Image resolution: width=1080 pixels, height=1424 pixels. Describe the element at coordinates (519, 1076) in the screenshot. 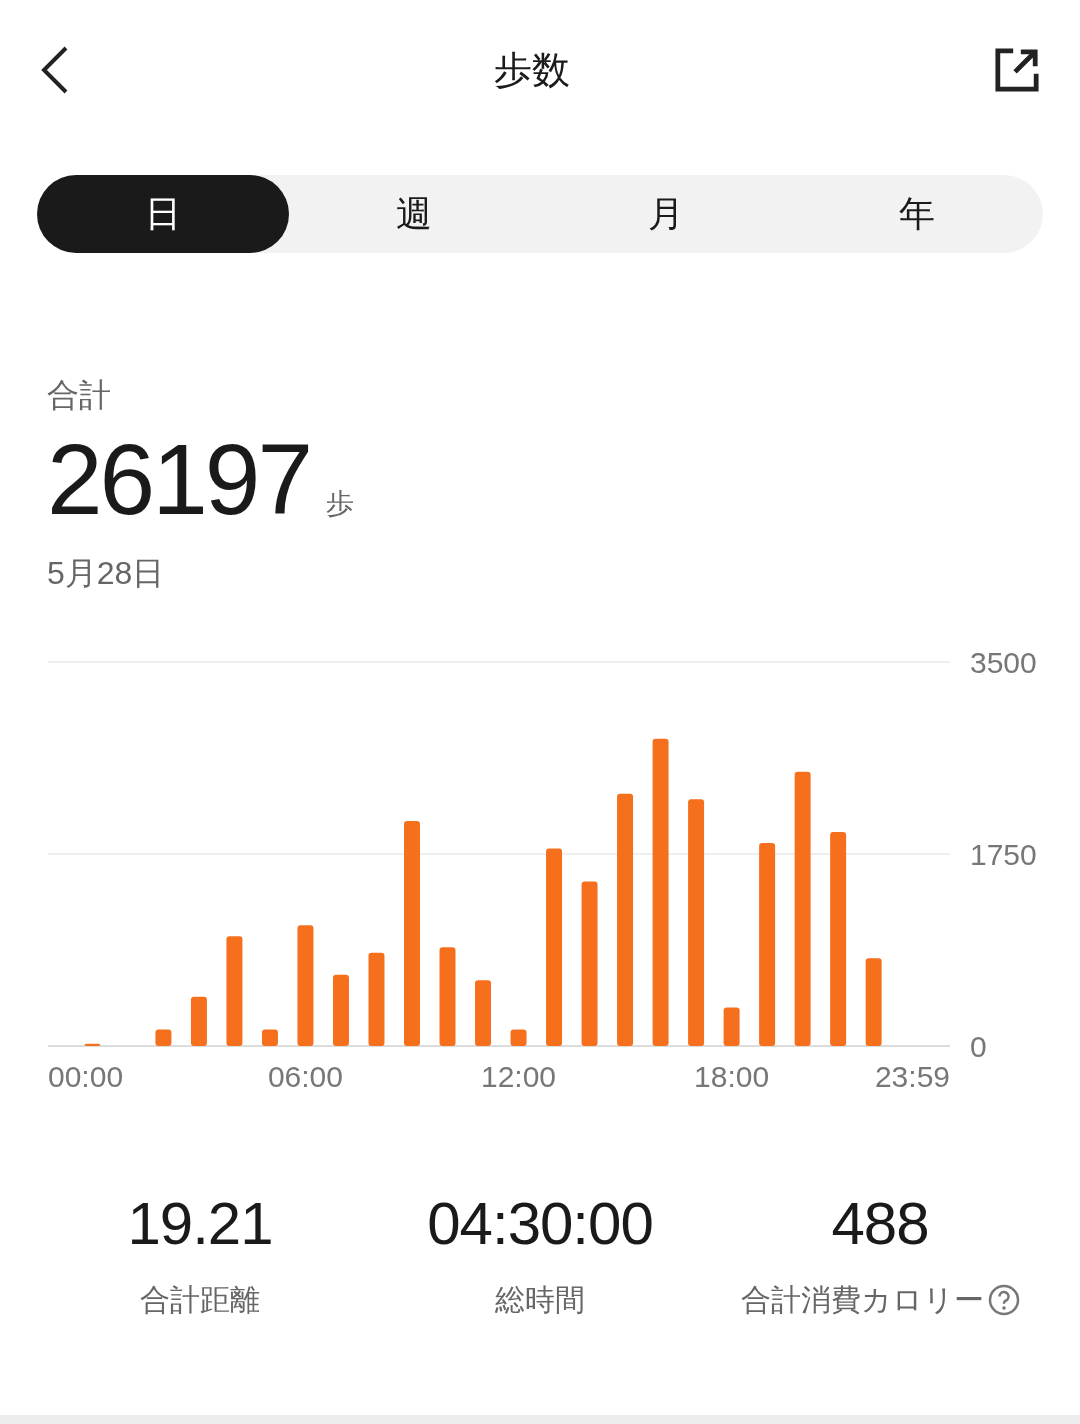

I see `x-axis-label: 12:00` at that location.